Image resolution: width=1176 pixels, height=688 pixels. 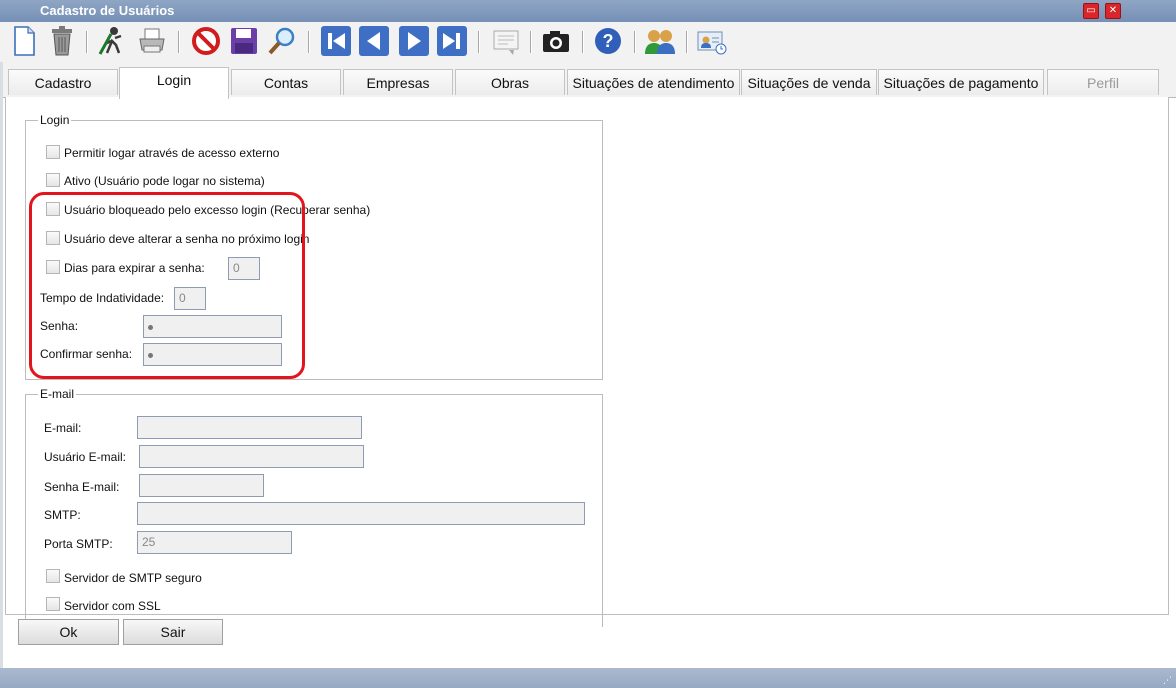 I want to click on confirm-password-input, so click(x=212, y=354).